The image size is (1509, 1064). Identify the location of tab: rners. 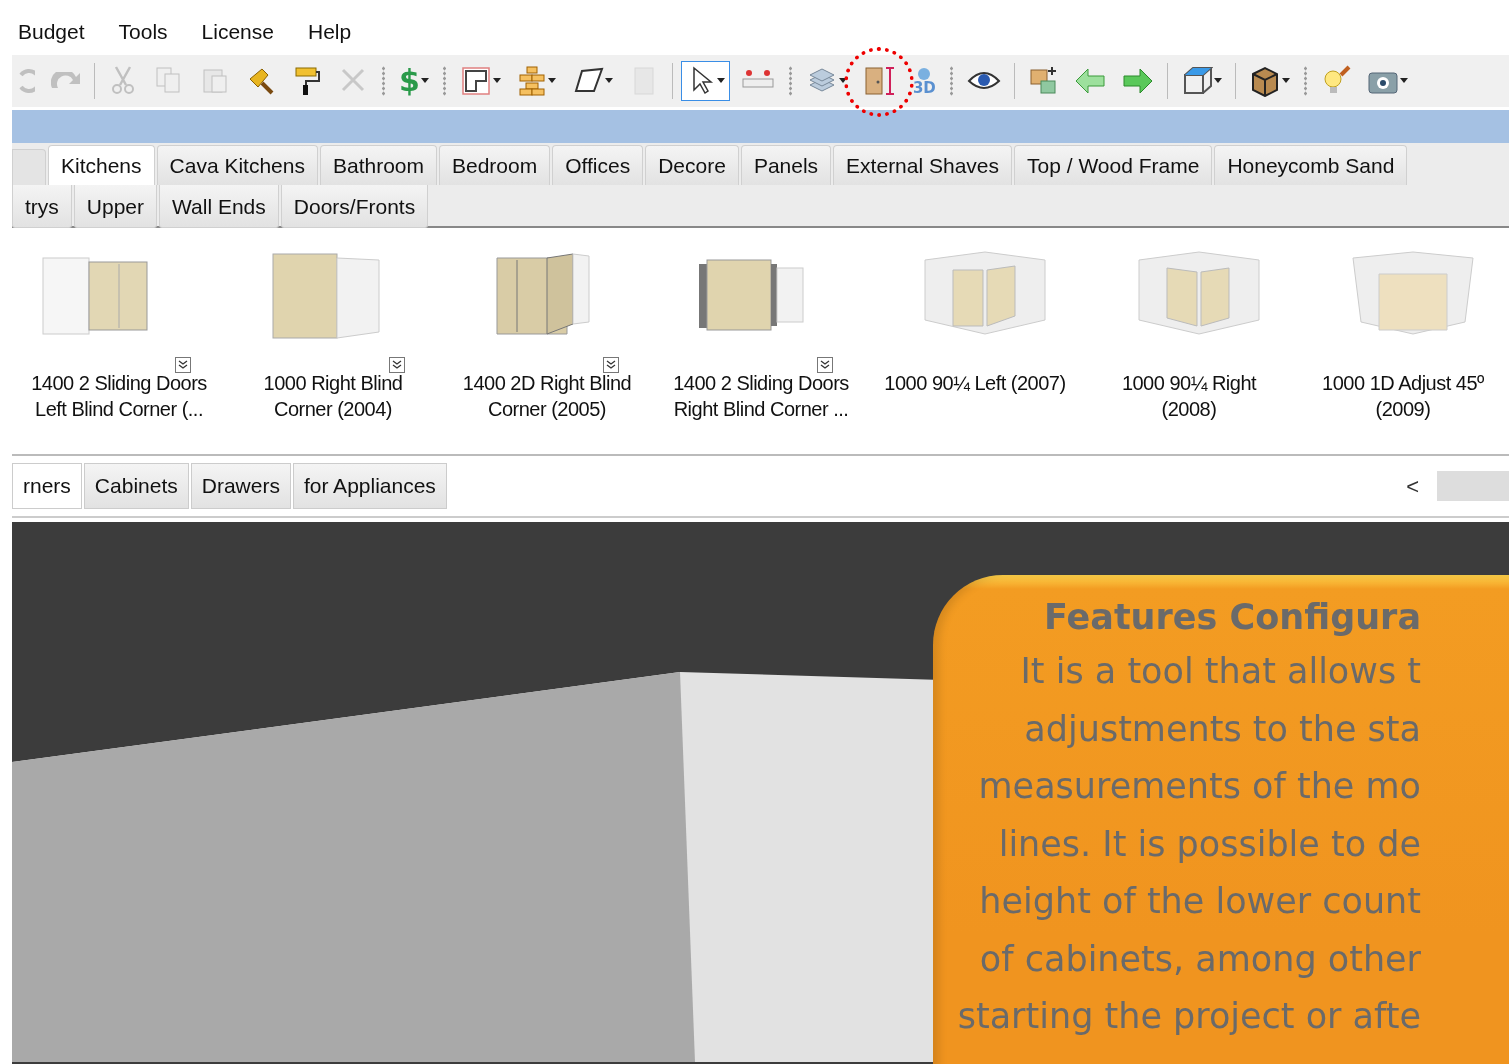
(47, 486).